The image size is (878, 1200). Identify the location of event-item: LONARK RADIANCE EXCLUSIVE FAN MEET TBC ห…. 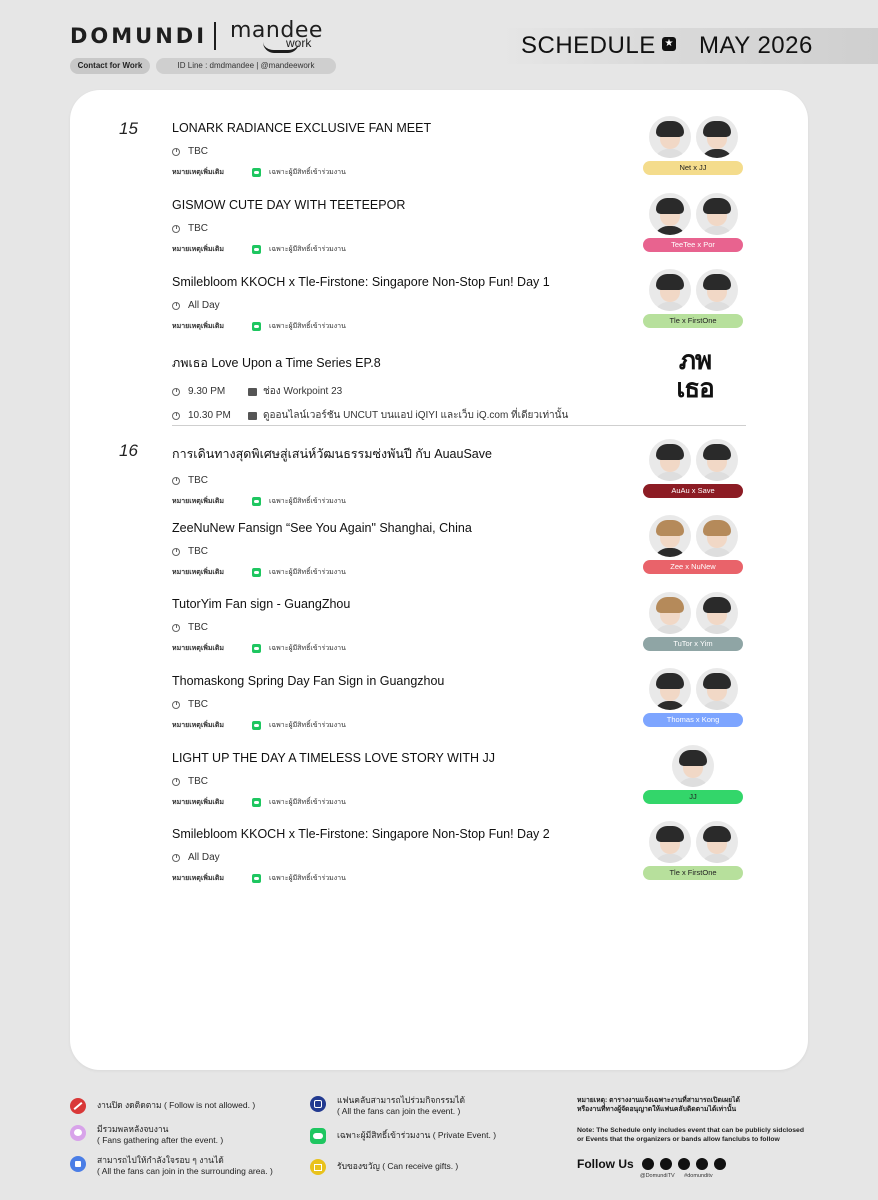
(402, 149).